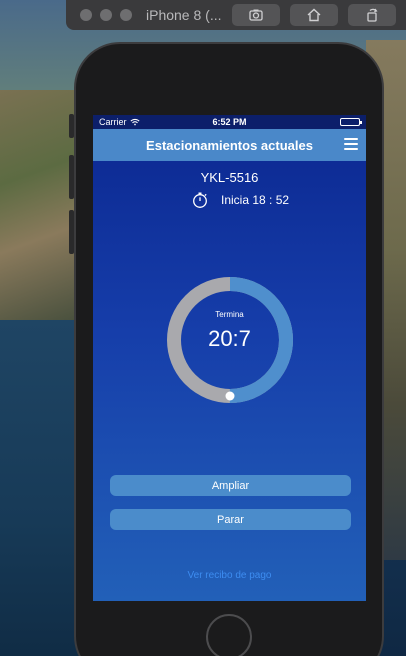  What do you see at coordinates (106, 15) in the screenshot?
I see `minimize-window-button` at bounding box center [106, 15].